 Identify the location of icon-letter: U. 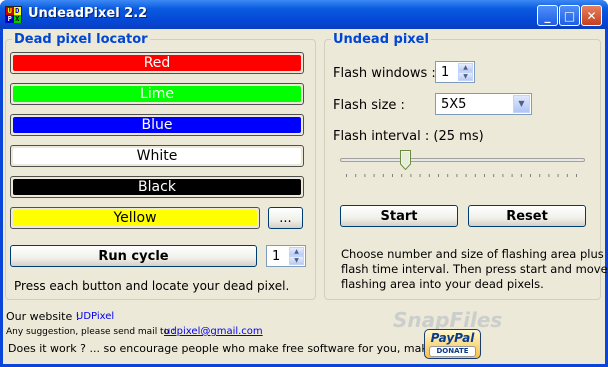
(10, 11).